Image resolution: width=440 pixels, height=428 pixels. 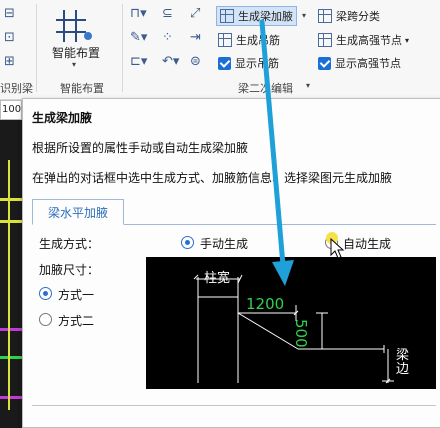 I want to click on mouse-pointer-icon, so click(x=337, y=248).